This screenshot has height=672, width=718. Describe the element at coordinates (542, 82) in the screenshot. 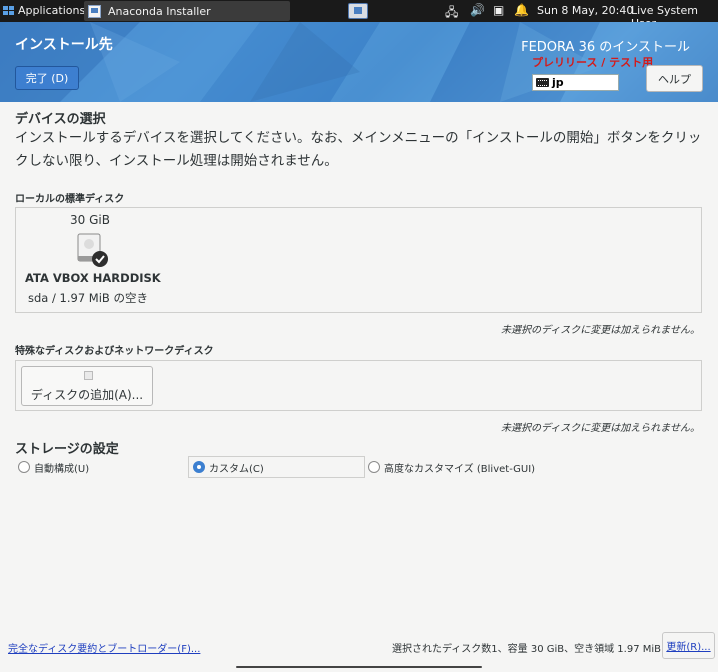

I see `keyboard-icon` at that location.